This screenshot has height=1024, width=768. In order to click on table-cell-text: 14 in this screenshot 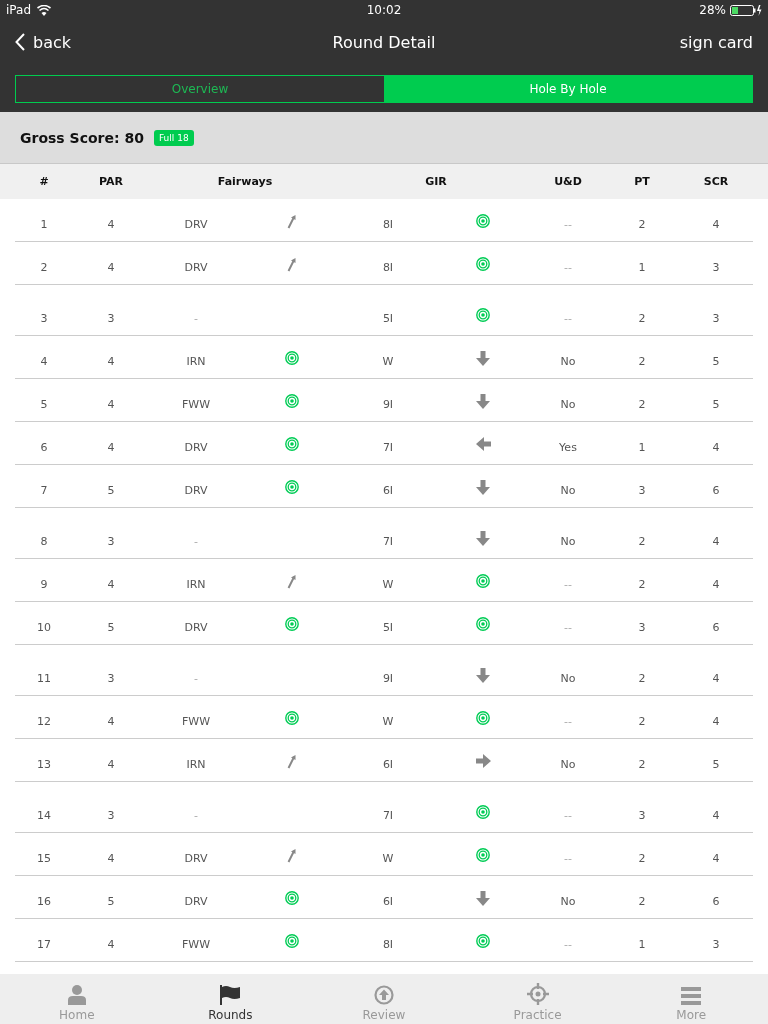, I will do `click(44, 815)`.